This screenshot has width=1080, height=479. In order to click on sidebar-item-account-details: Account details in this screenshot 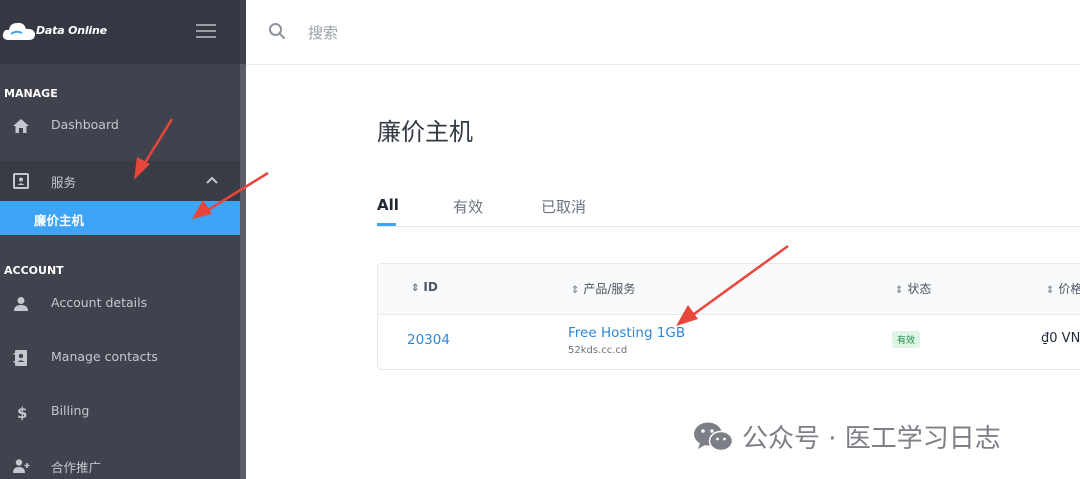, I will do `click(120, 304)`.